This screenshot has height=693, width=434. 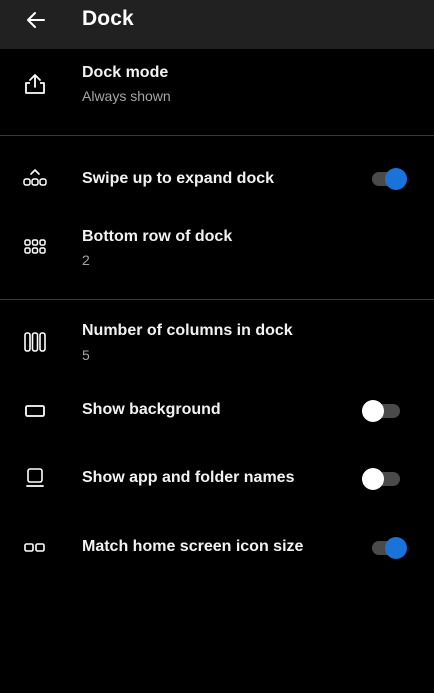 What do you see at coordinates (217, 92) in the screenshot?
I see `setting-dock-mode: Dock mode Always shown` at bounding box center [217, 92].